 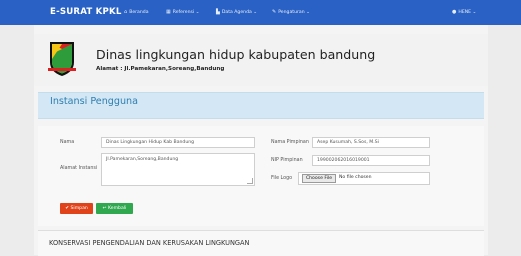 I want to click on nav-data-agenda: ▙ Data Agenda ⌄, so click(x=236, y=12).